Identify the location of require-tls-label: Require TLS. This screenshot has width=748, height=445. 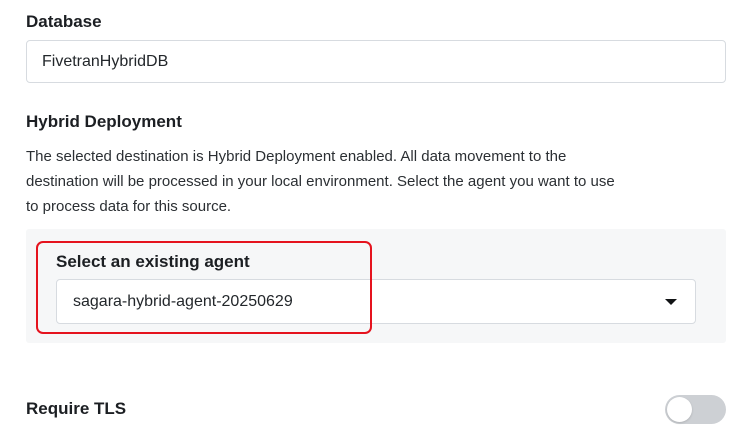
(76, 408).